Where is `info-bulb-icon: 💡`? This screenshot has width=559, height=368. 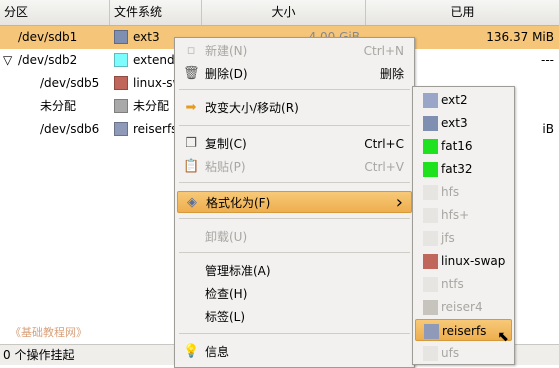
info-bulb-icon: 💡 is located at coordinates (191, 351).